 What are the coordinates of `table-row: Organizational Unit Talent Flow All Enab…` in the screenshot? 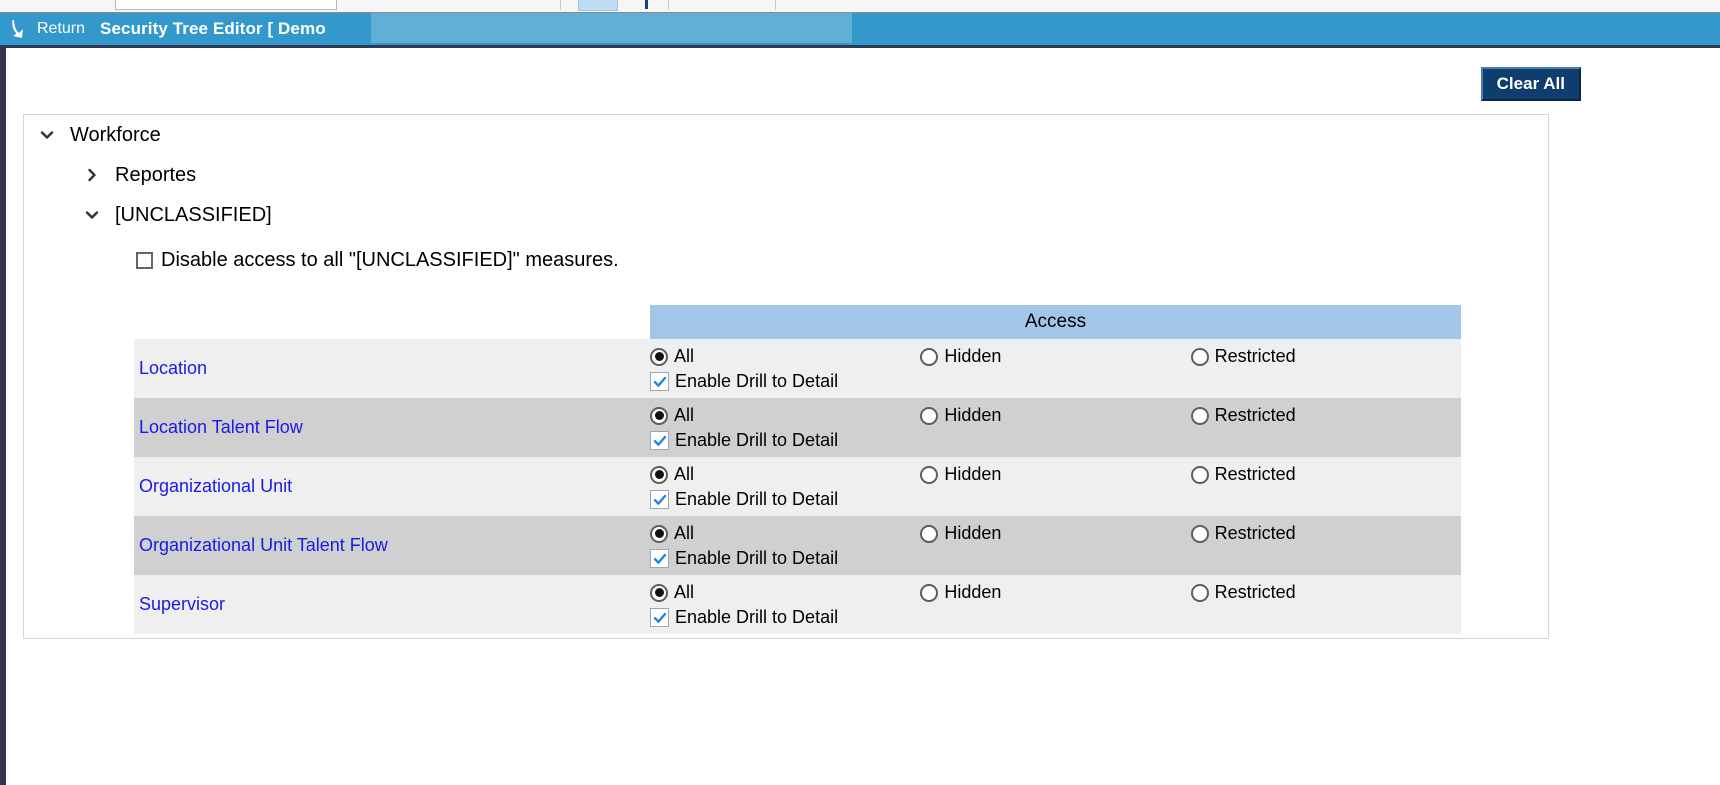 It's located at (797, 545).